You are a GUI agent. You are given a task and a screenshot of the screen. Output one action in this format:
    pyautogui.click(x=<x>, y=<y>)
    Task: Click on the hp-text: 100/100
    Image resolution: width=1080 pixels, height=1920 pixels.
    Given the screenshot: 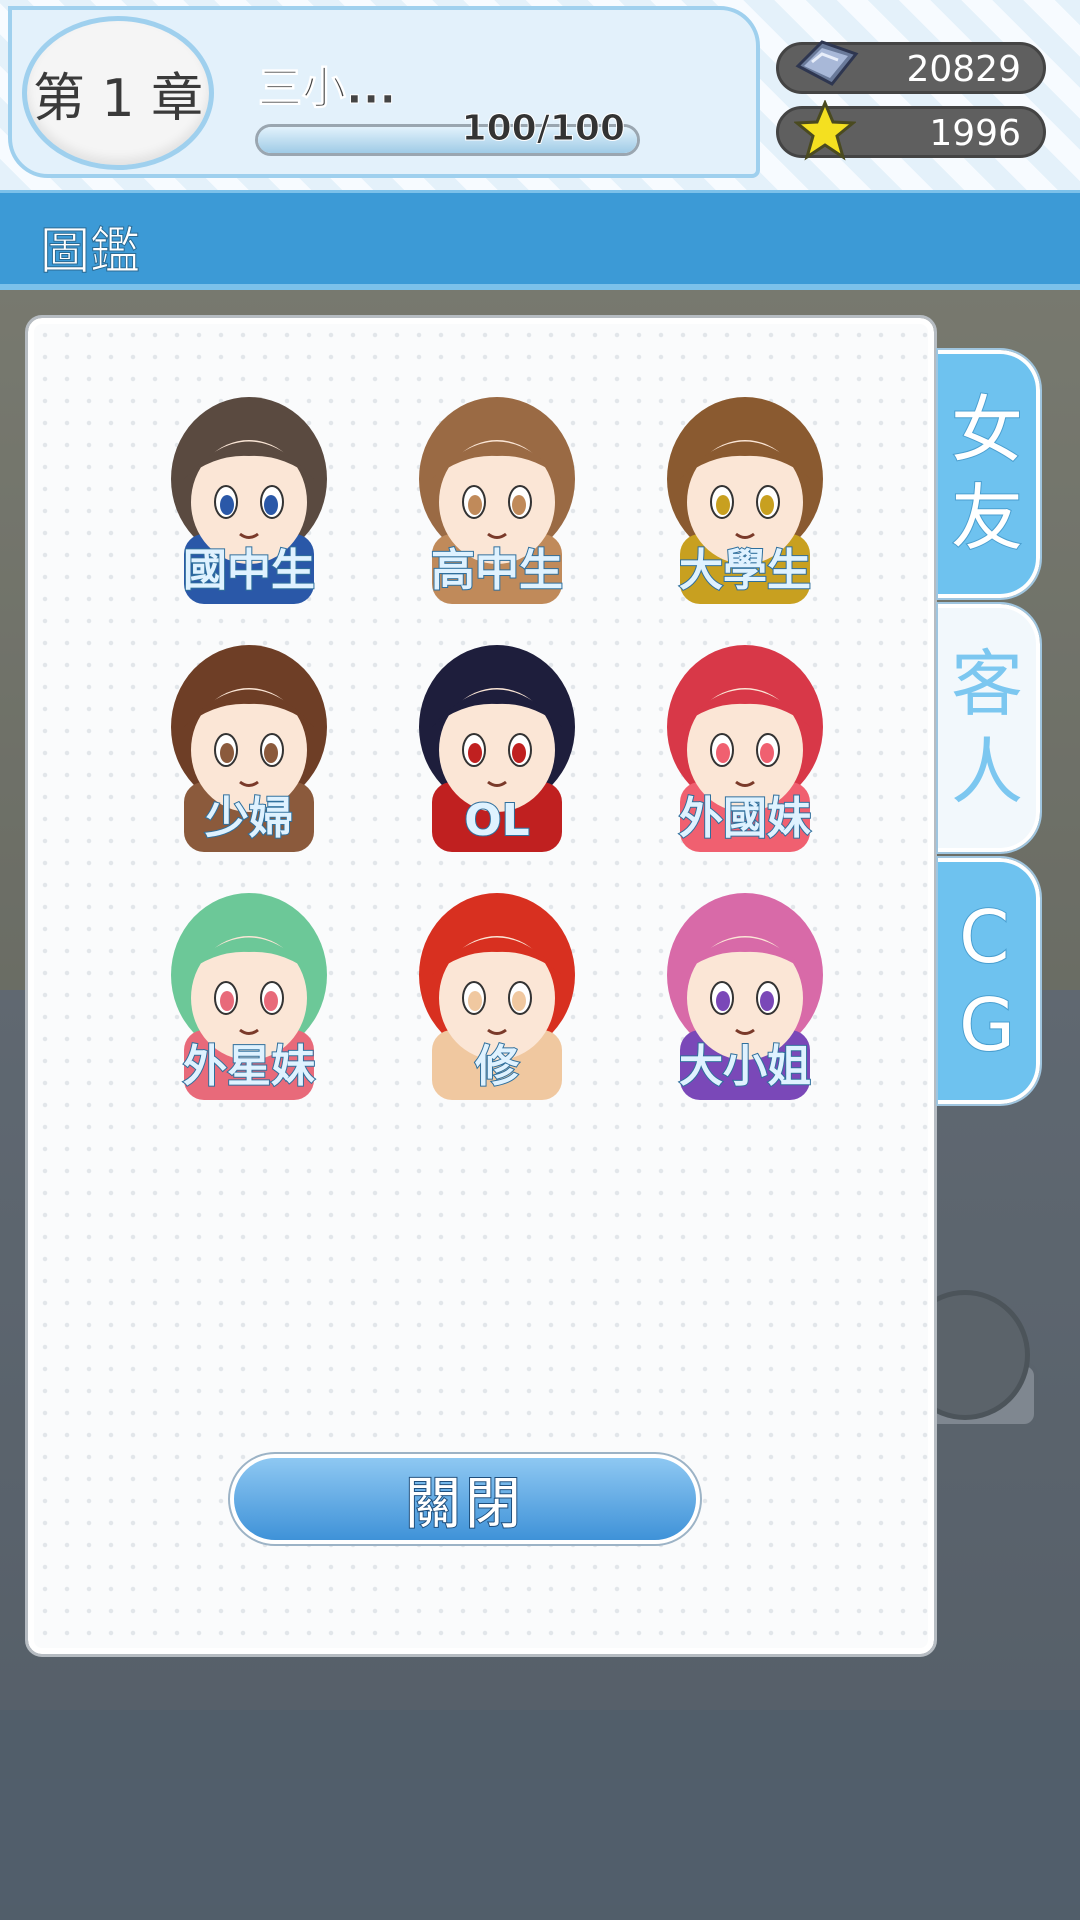 What is the action you would take?
    pyautogui.click(x=543, y=129)
    